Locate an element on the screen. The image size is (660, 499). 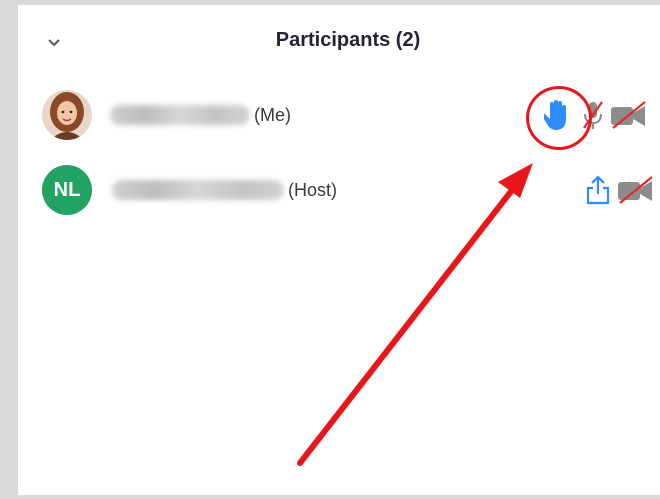
panel-title: Participants (2) is located at coordinates (348, 40).